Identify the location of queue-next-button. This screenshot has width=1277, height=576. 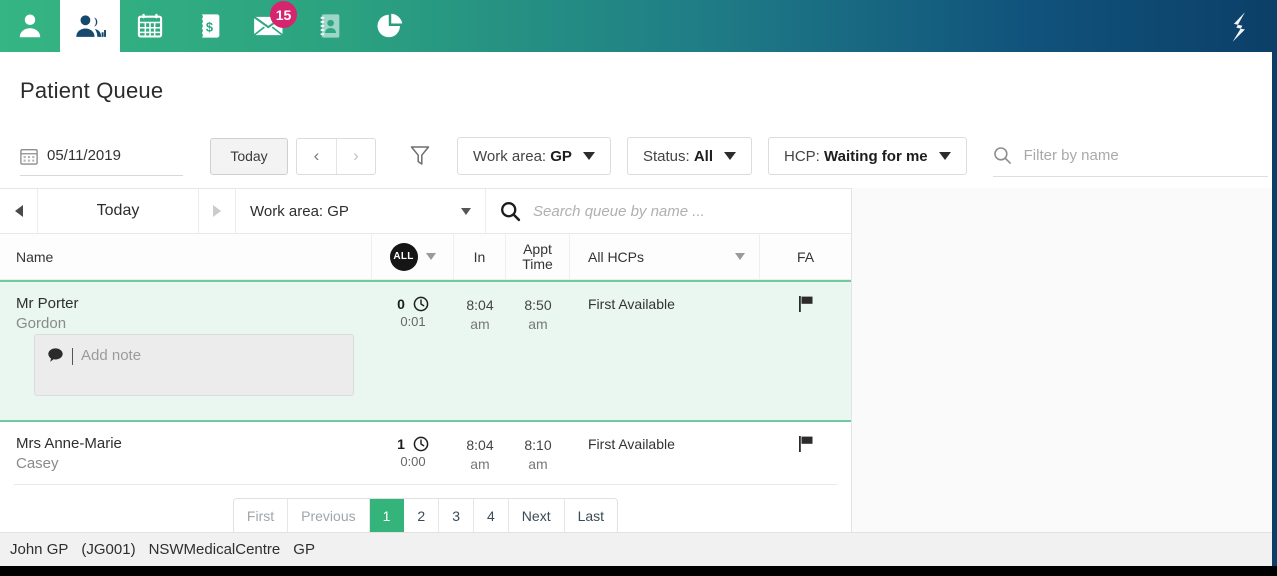
(217, 211).